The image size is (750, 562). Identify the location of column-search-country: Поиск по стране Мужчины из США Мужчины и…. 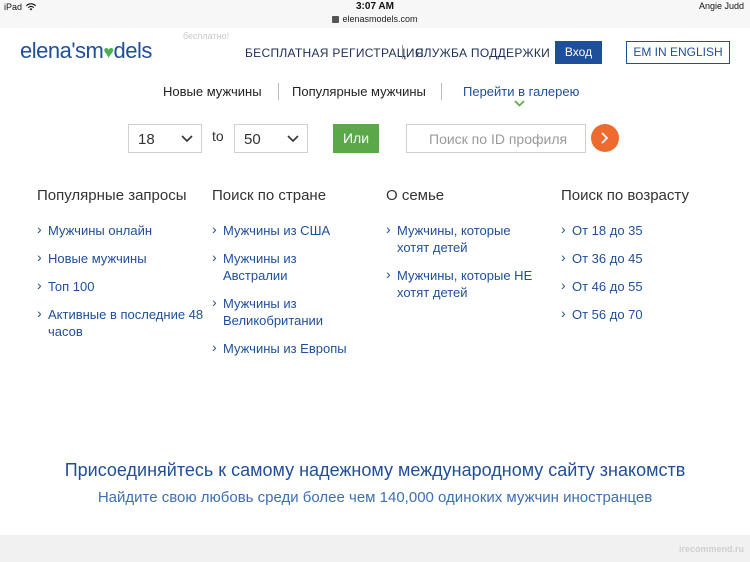
(292, 277).